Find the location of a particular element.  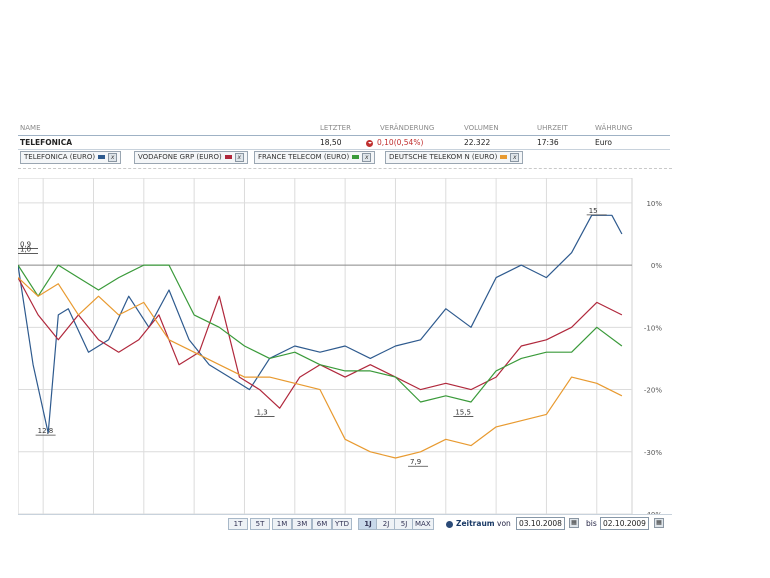

zeitraum-label: Zeitraum von is located at coordinates (478, 523).